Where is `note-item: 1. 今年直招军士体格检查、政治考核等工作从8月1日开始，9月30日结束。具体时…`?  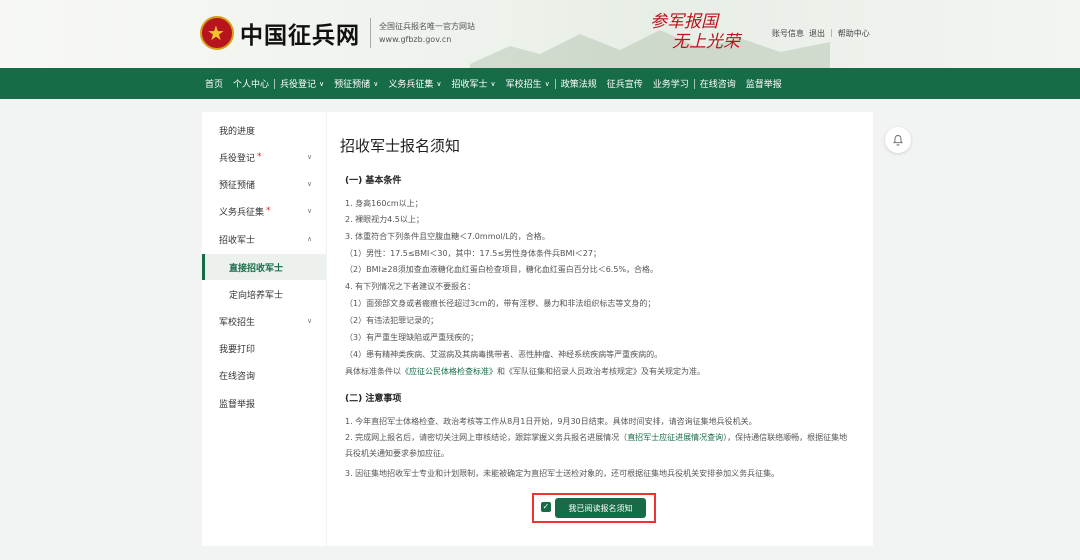 note-item: 1. 今年直招军士体格检查、政治考核等工作从8月1日开始，9月30日结束。具体时… is located at coordinates (551, 421).